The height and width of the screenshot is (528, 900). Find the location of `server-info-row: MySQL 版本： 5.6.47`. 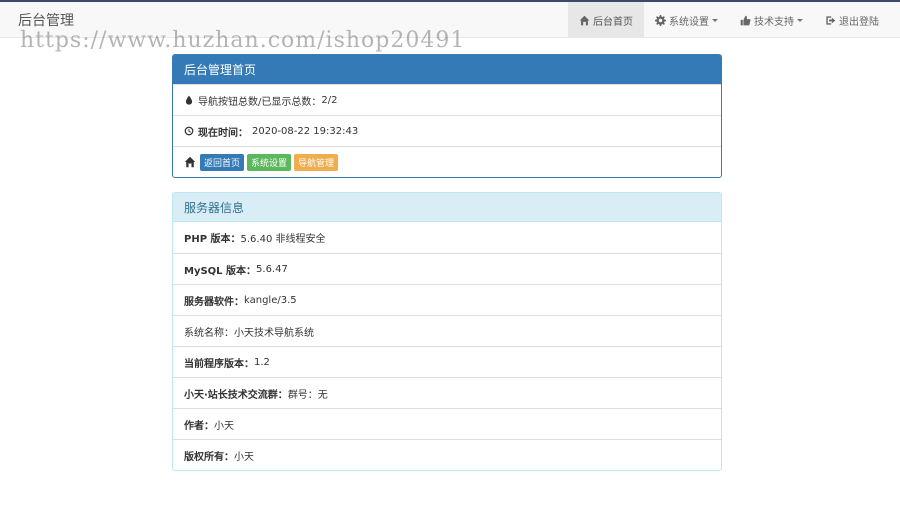

server-info-row: MySQL 版本： 5.6.47 is located at coordinates (447, 268).